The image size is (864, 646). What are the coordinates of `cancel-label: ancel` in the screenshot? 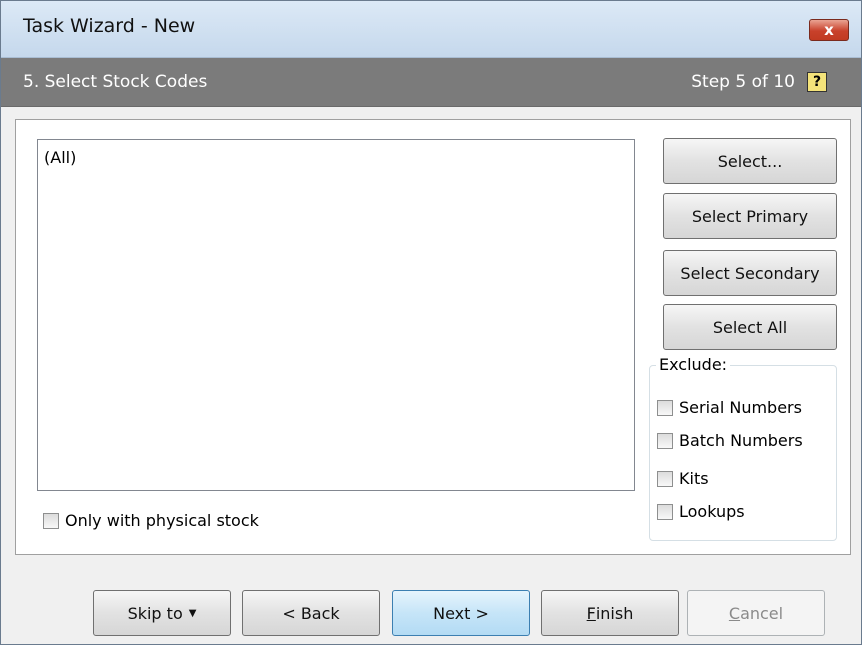 It's located at (762, 613).